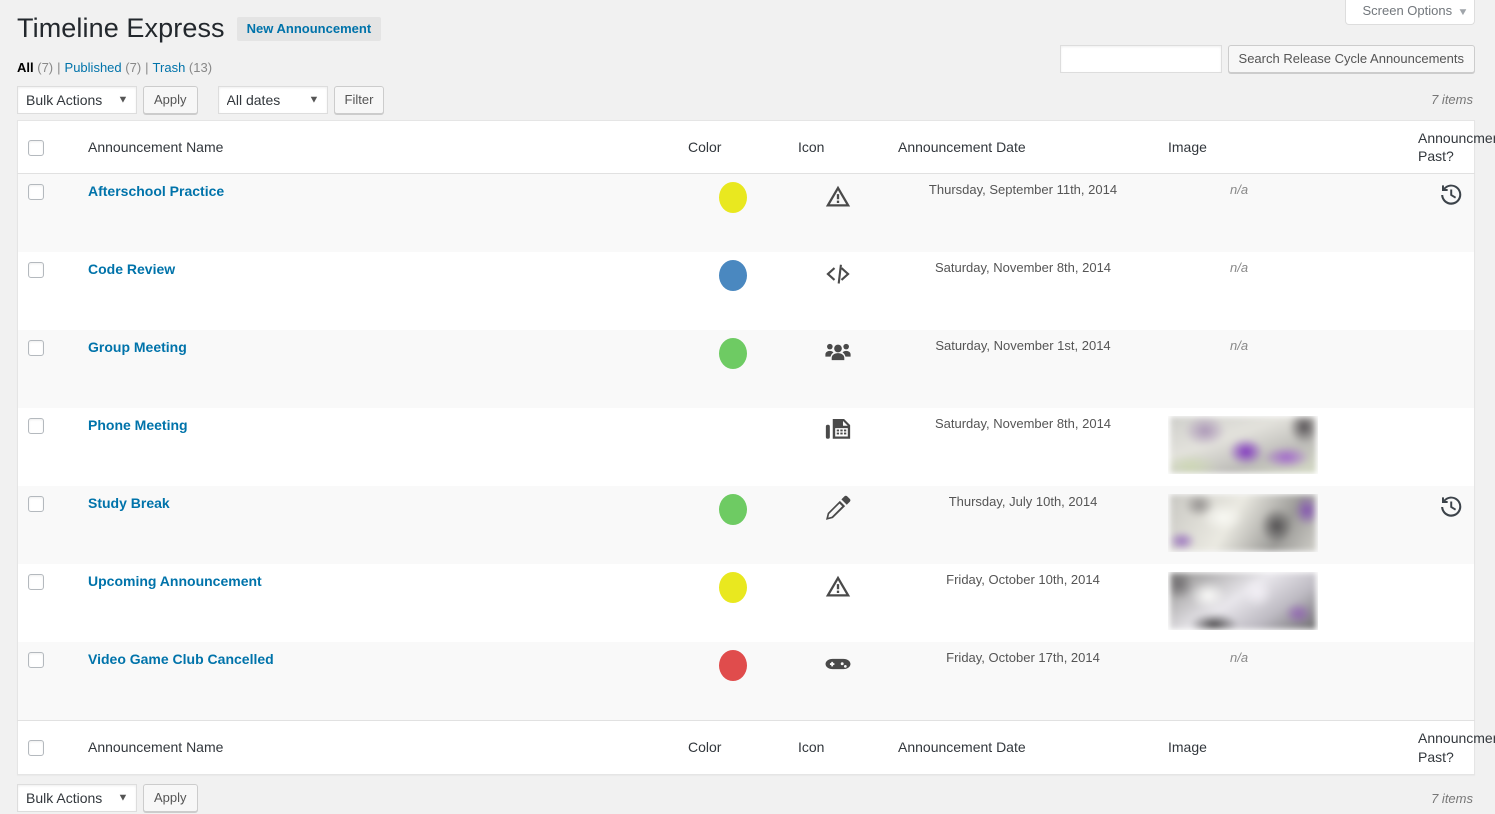  I want to click on footer-color: Color, so click(733, 747).